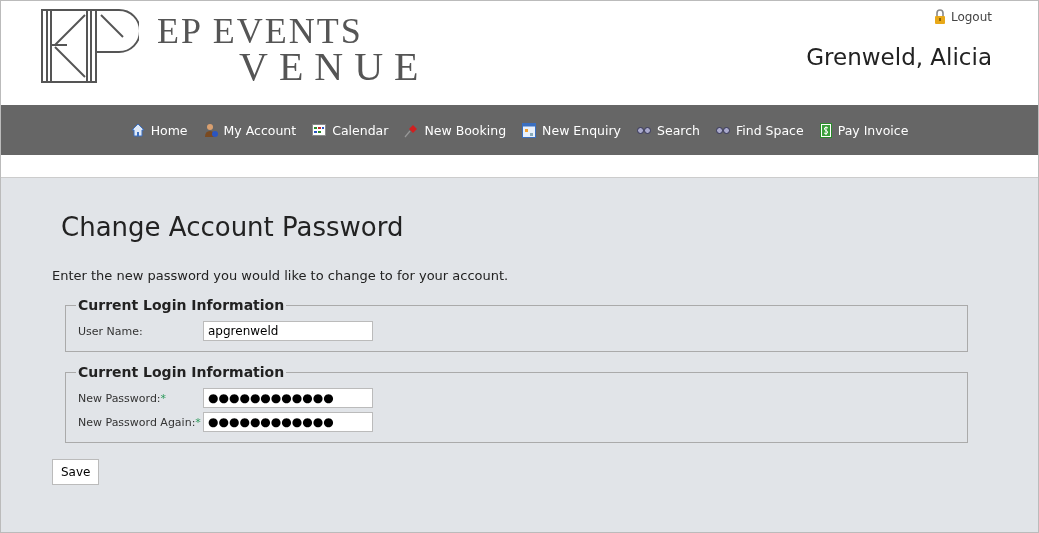 Image resolution: width=1039 pixels, height=533 pixels. I want to click on nav-link: Home, so click(159, 130).